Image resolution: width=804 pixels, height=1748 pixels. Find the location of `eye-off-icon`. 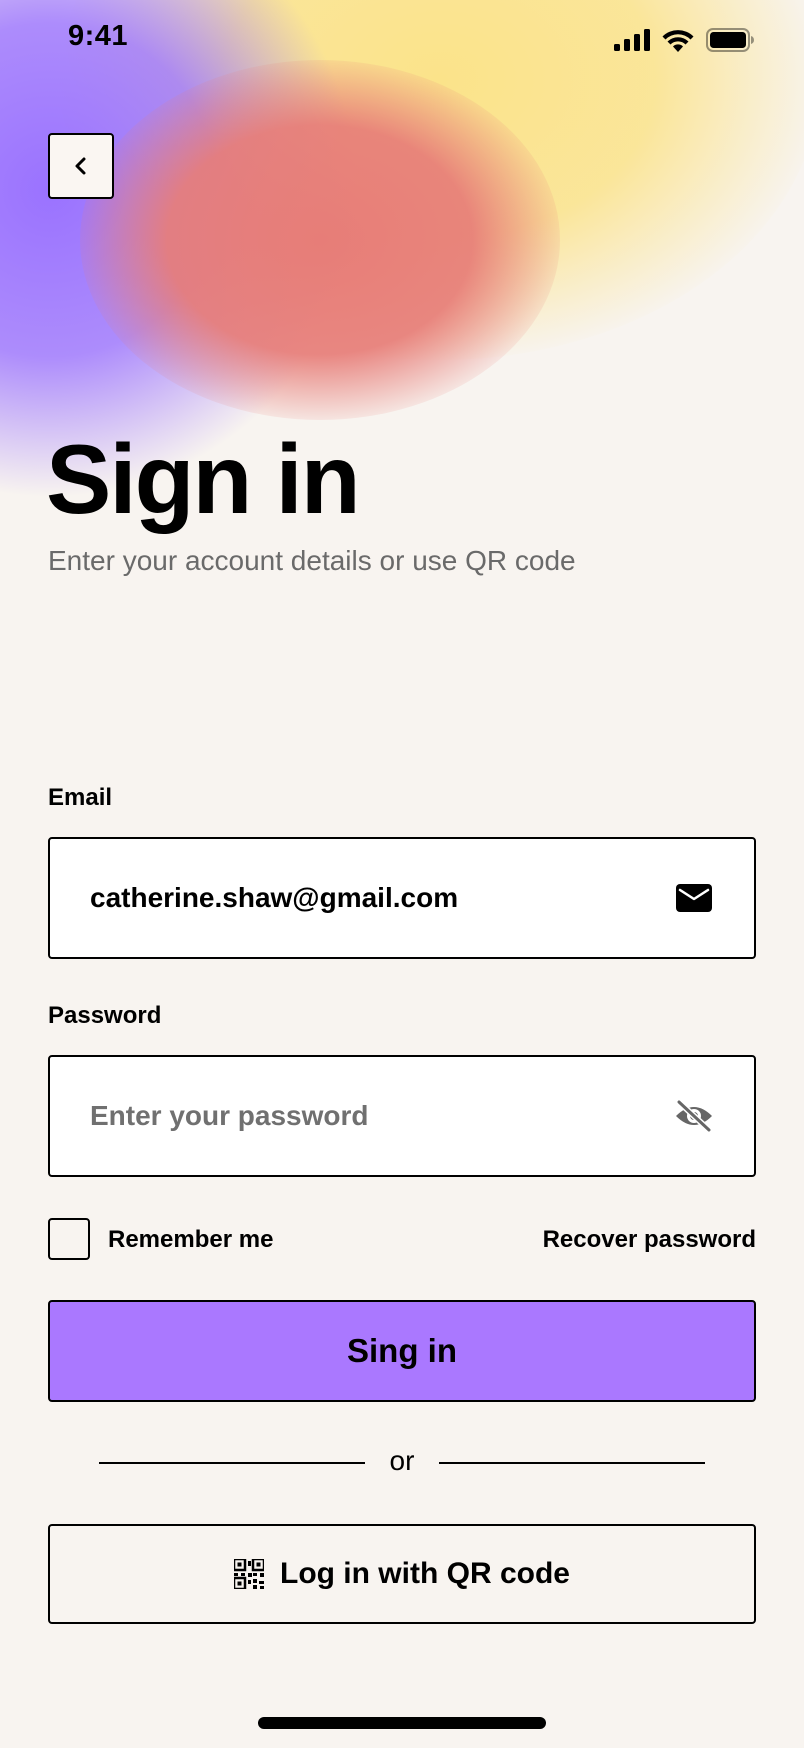

eye-off-icon is located at coordinates (694, 1116).